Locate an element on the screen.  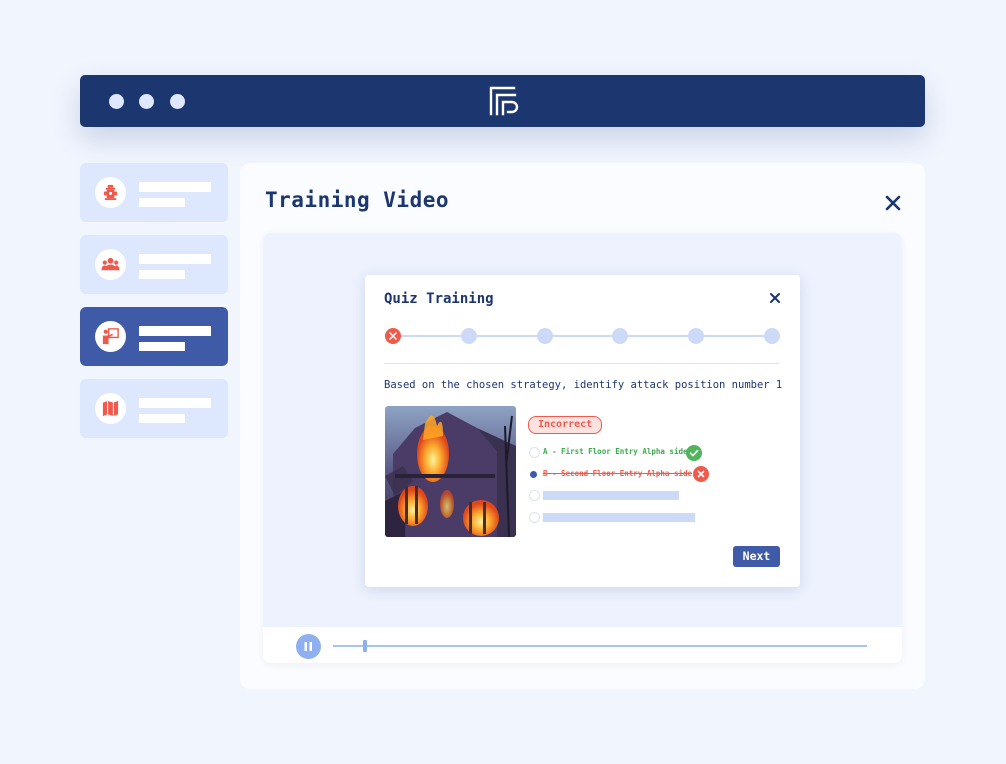
cross-icon is located at coordinates (701, 474).